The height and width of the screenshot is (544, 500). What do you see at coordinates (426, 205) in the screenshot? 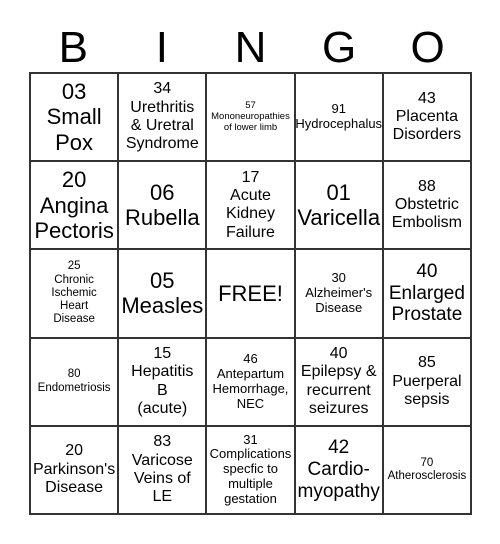
I see `bingo-cell: 88 Obstetric Embolism` at bounding box center [426, 205].